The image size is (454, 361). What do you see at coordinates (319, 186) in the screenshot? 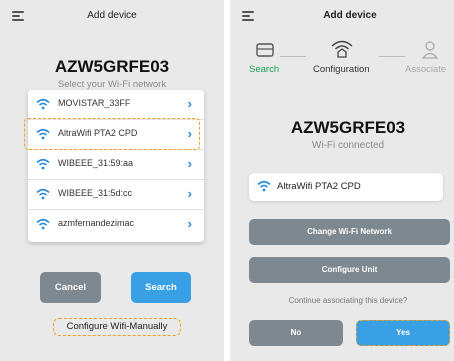
I see `selected-network-name: AltraWifi PTA2 CPD` at bounding box center [319, 186].